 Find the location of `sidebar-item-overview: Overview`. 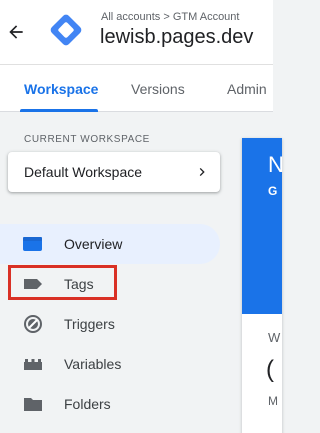

sidebar-item-overview: Overview is located at coordinates (110, 244).